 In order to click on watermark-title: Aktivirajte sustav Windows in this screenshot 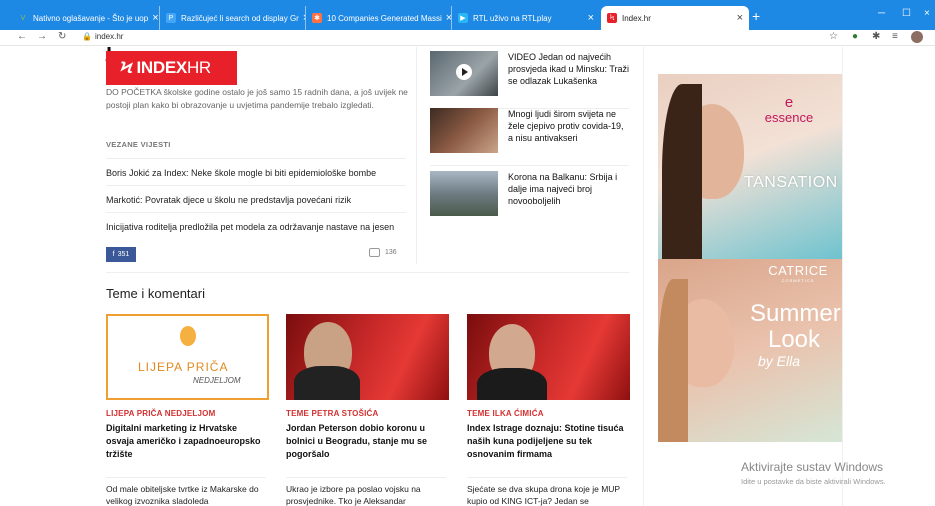, I will do `click(812, 467)`.